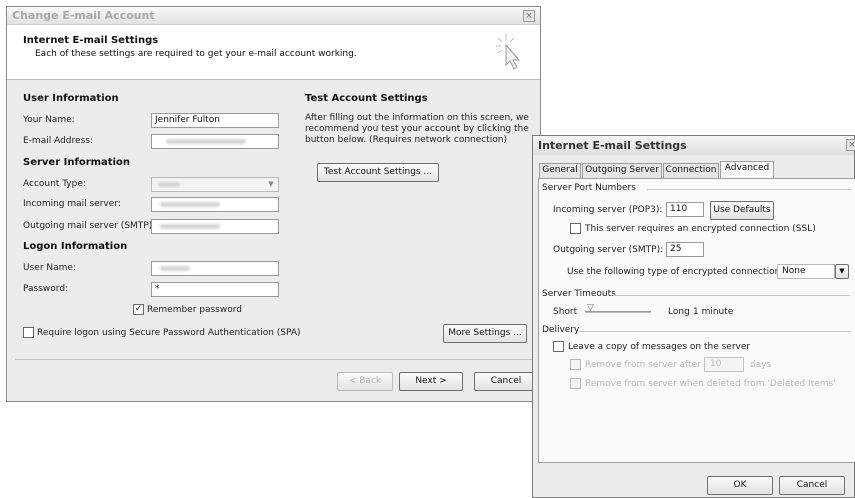  Describe the element at coordinates (643, 365) in the screenshot. I see `remove-after-label: Remove from server after` at that location.